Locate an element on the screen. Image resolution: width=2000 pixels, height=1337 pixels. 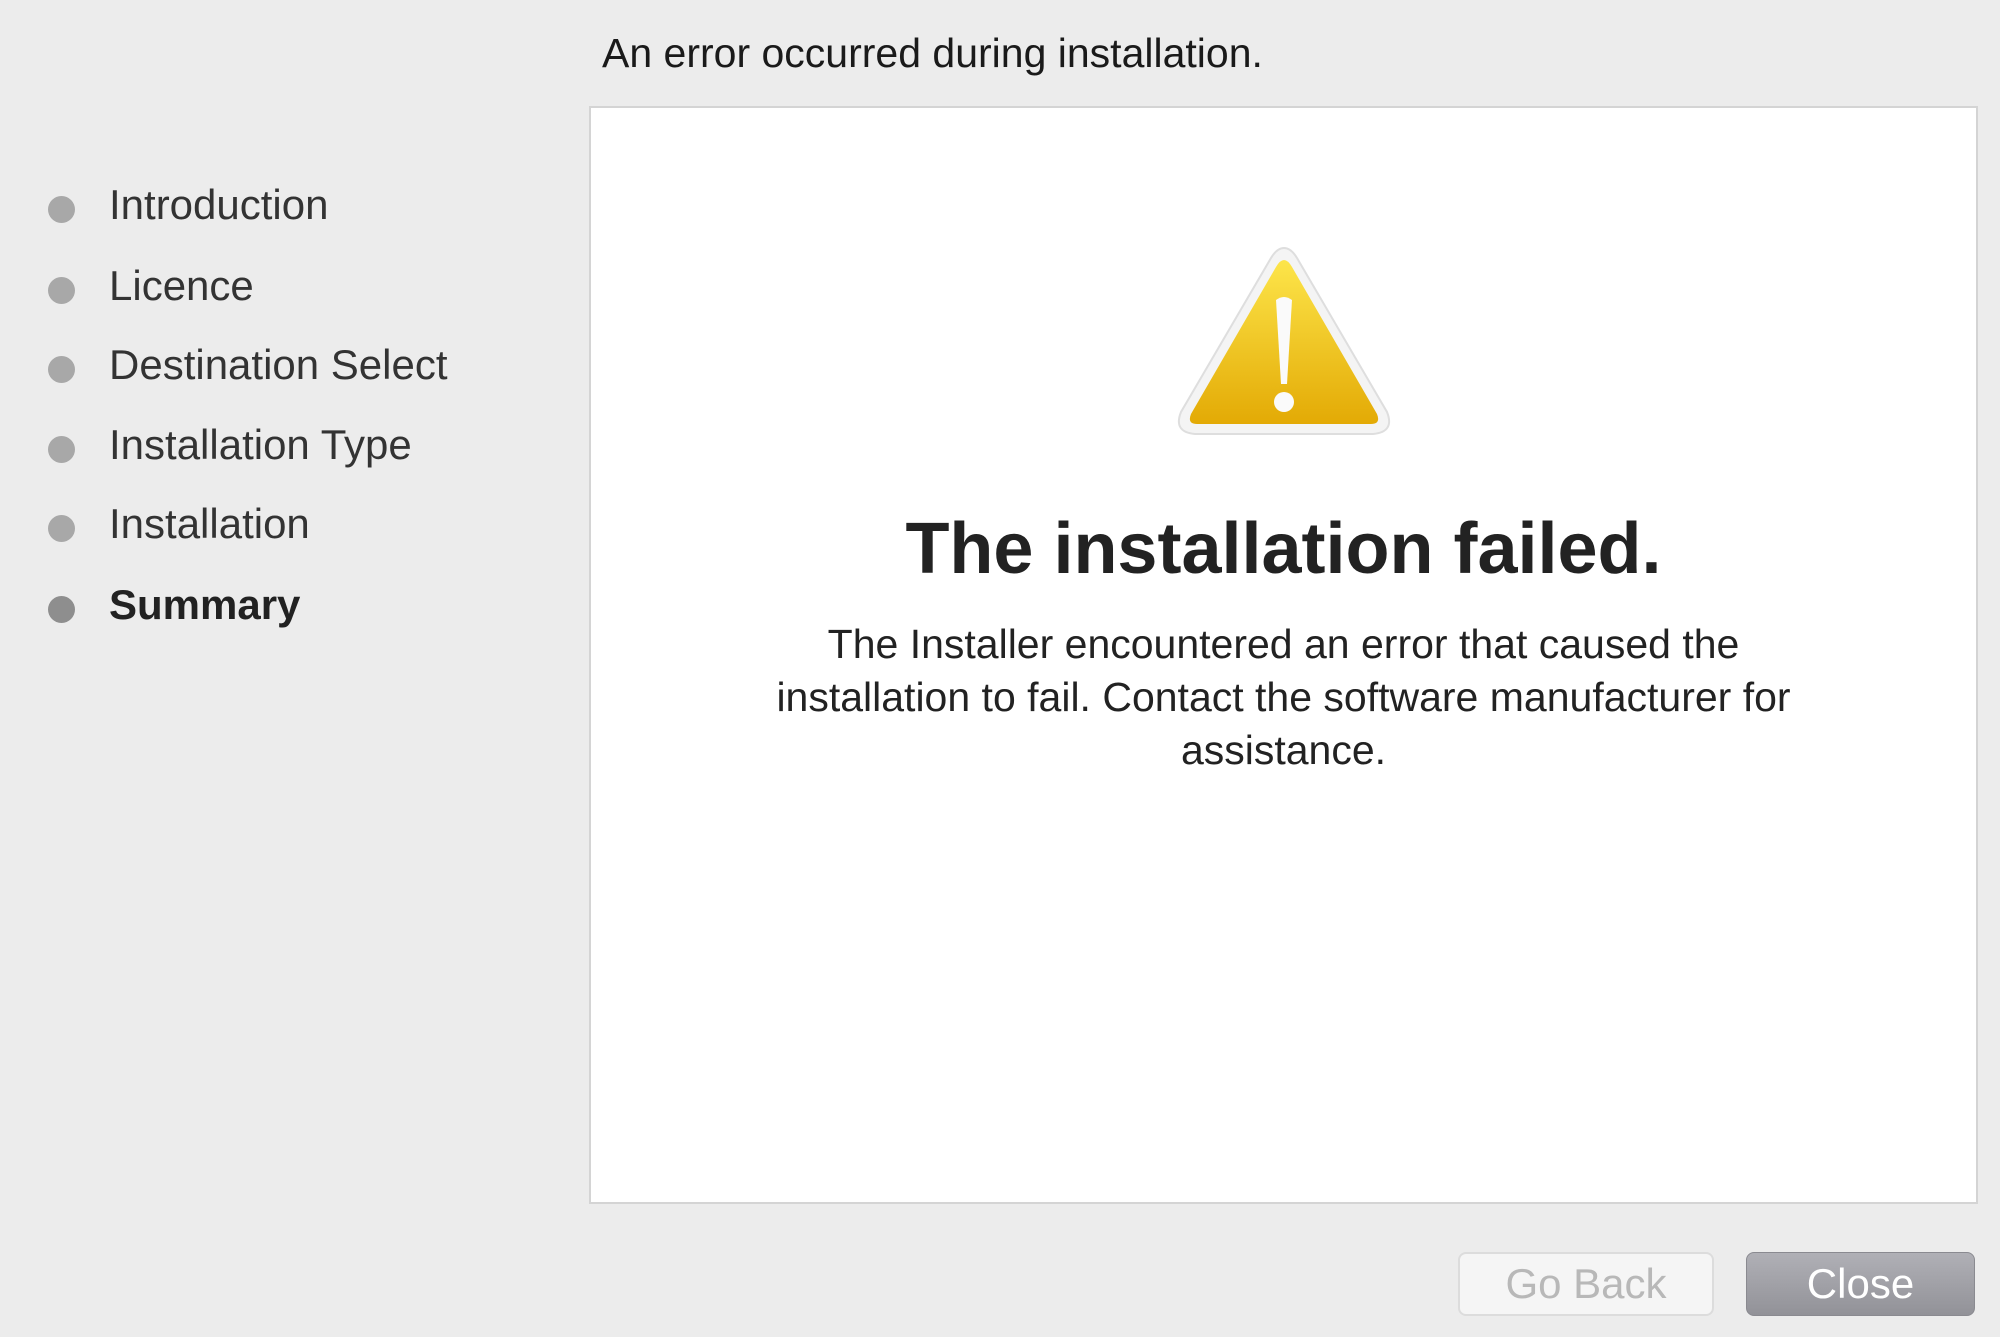
step-label: Installation Type is located at coordinates (260, 444).